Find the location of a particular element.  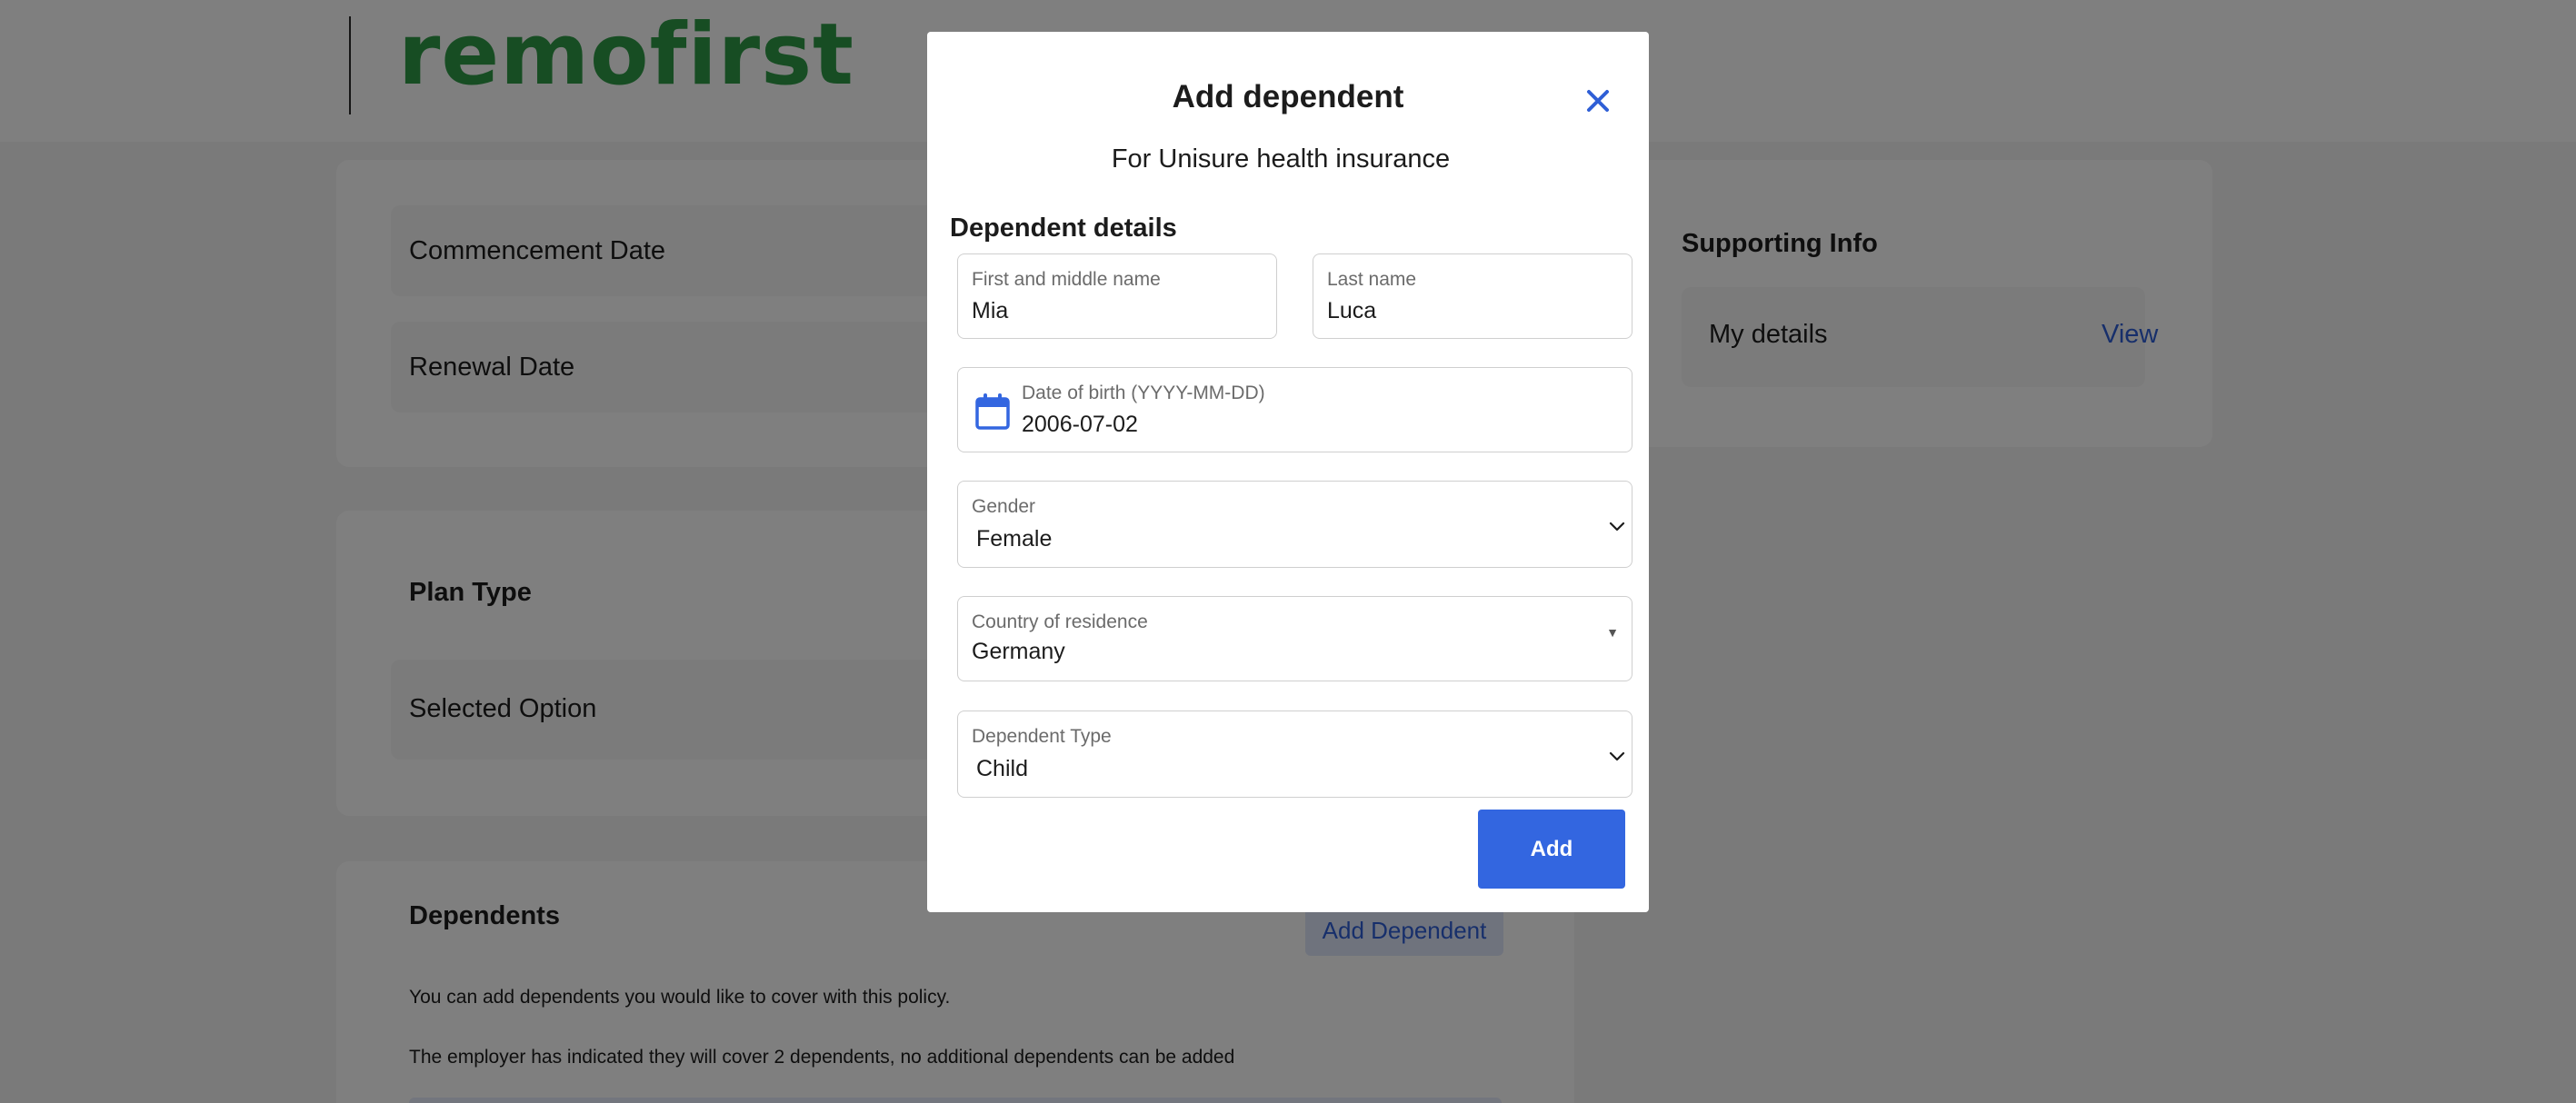

last-name-value: Luca is located at coordinates (1351, 311).